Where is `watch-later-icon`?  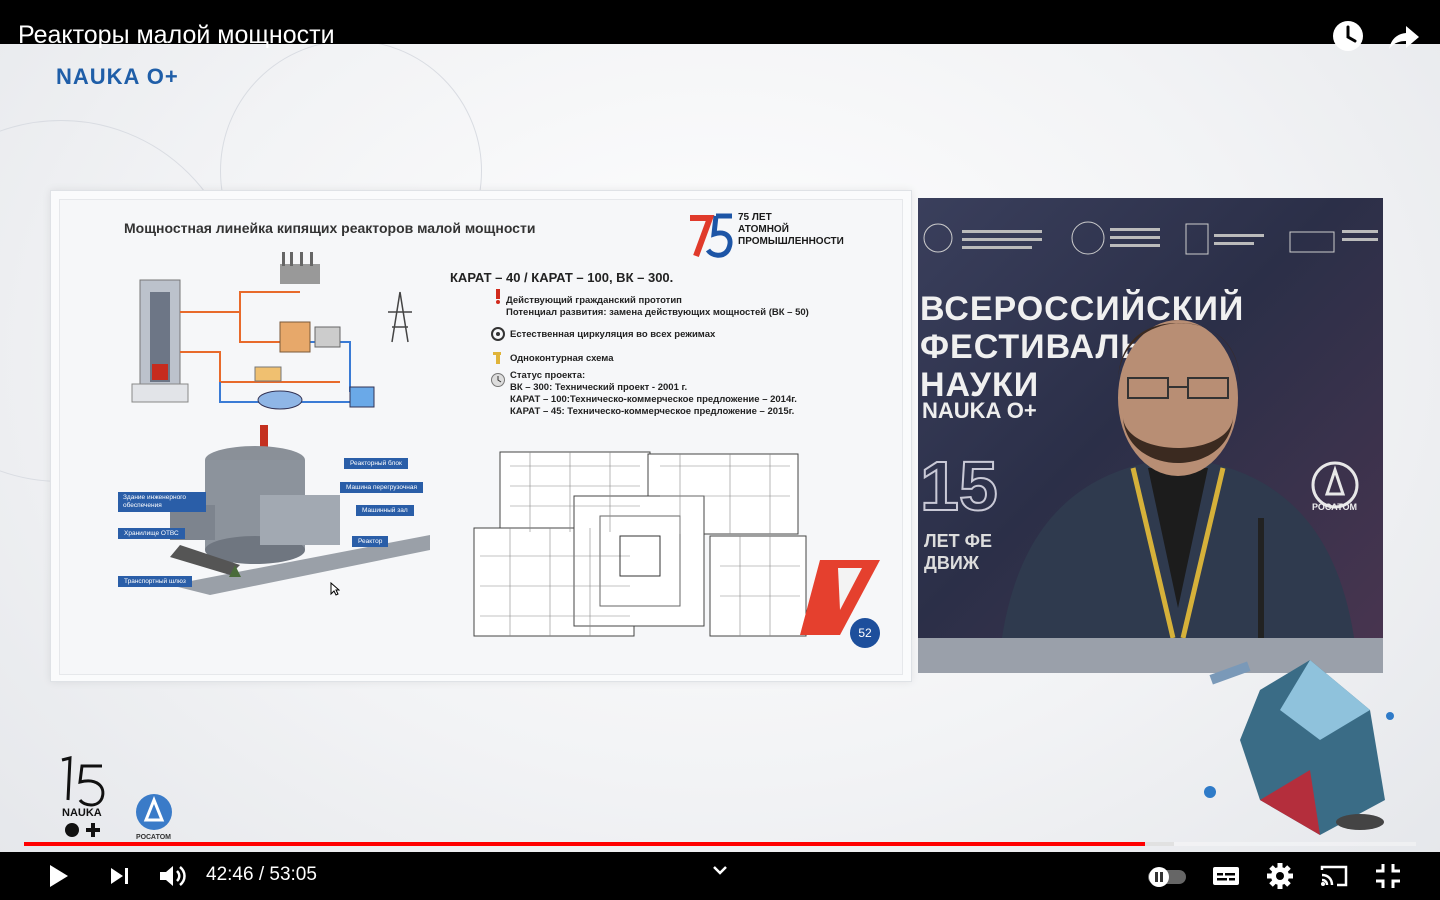
watch-later-icon is located at coordinates (1348, 36).